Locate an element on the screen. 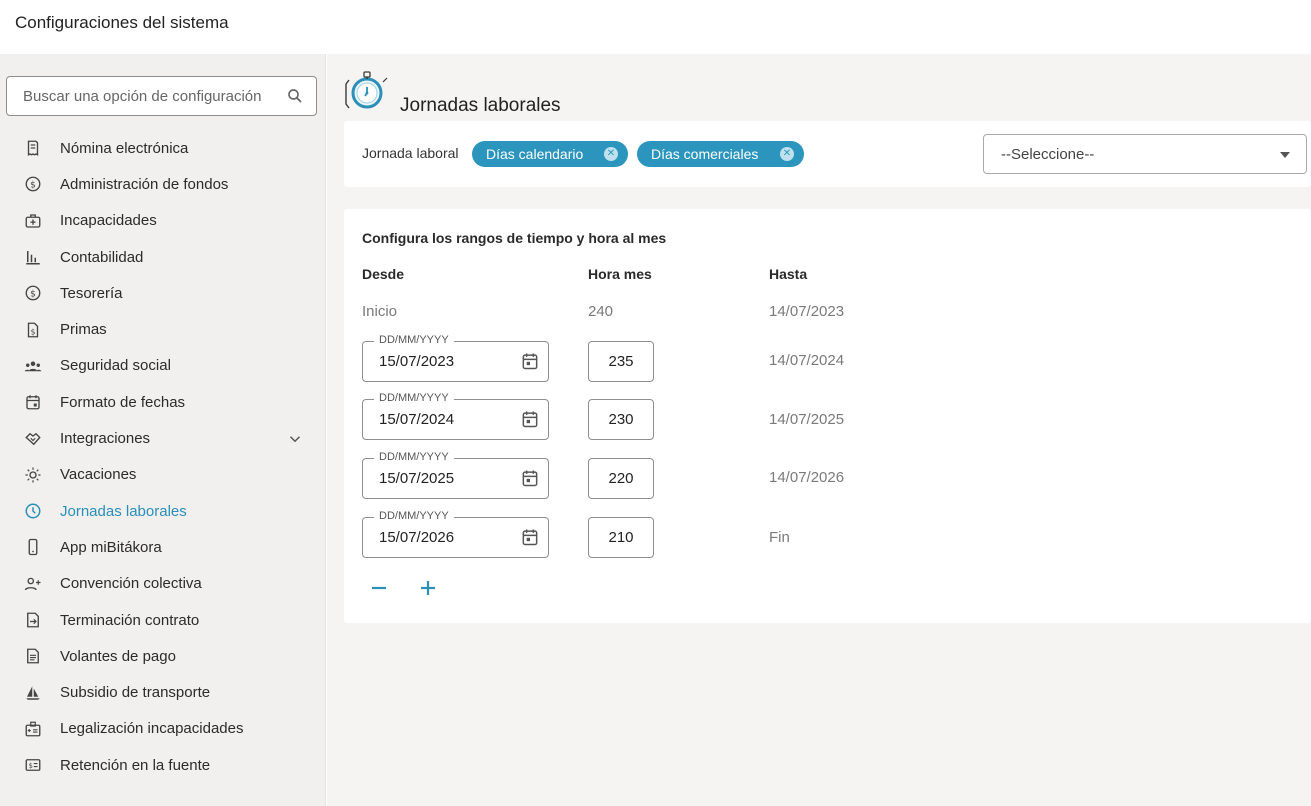 The width and height of the screenshot is (1311, 806). jornada-select: --Seleccione-- is located at coordinates (1145, 154).